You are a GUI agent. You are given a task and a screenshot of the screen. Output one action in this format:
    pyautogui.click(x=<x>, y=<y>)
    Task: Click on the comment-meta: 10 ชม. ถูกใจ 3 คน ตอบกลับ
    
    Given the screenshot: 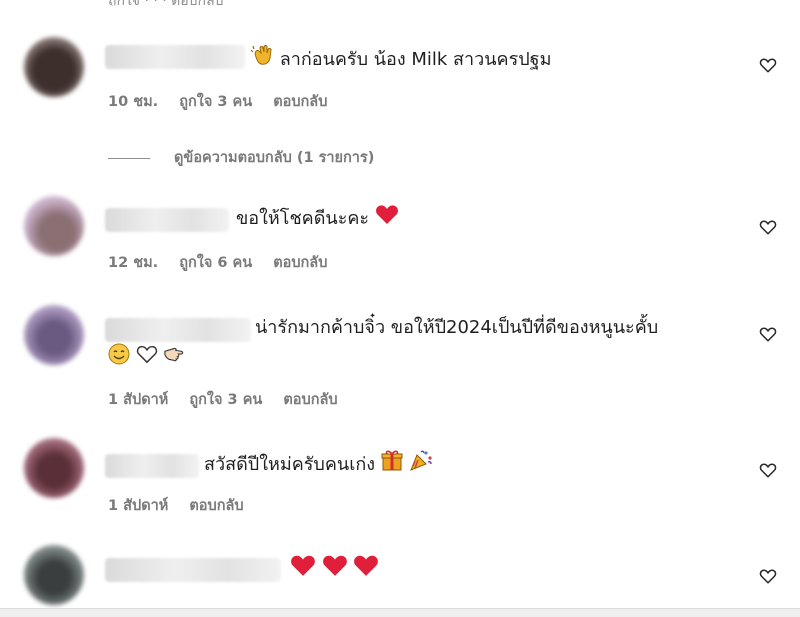 What is the action you would take?
    pyautogui.click(x=225, y=101)
    